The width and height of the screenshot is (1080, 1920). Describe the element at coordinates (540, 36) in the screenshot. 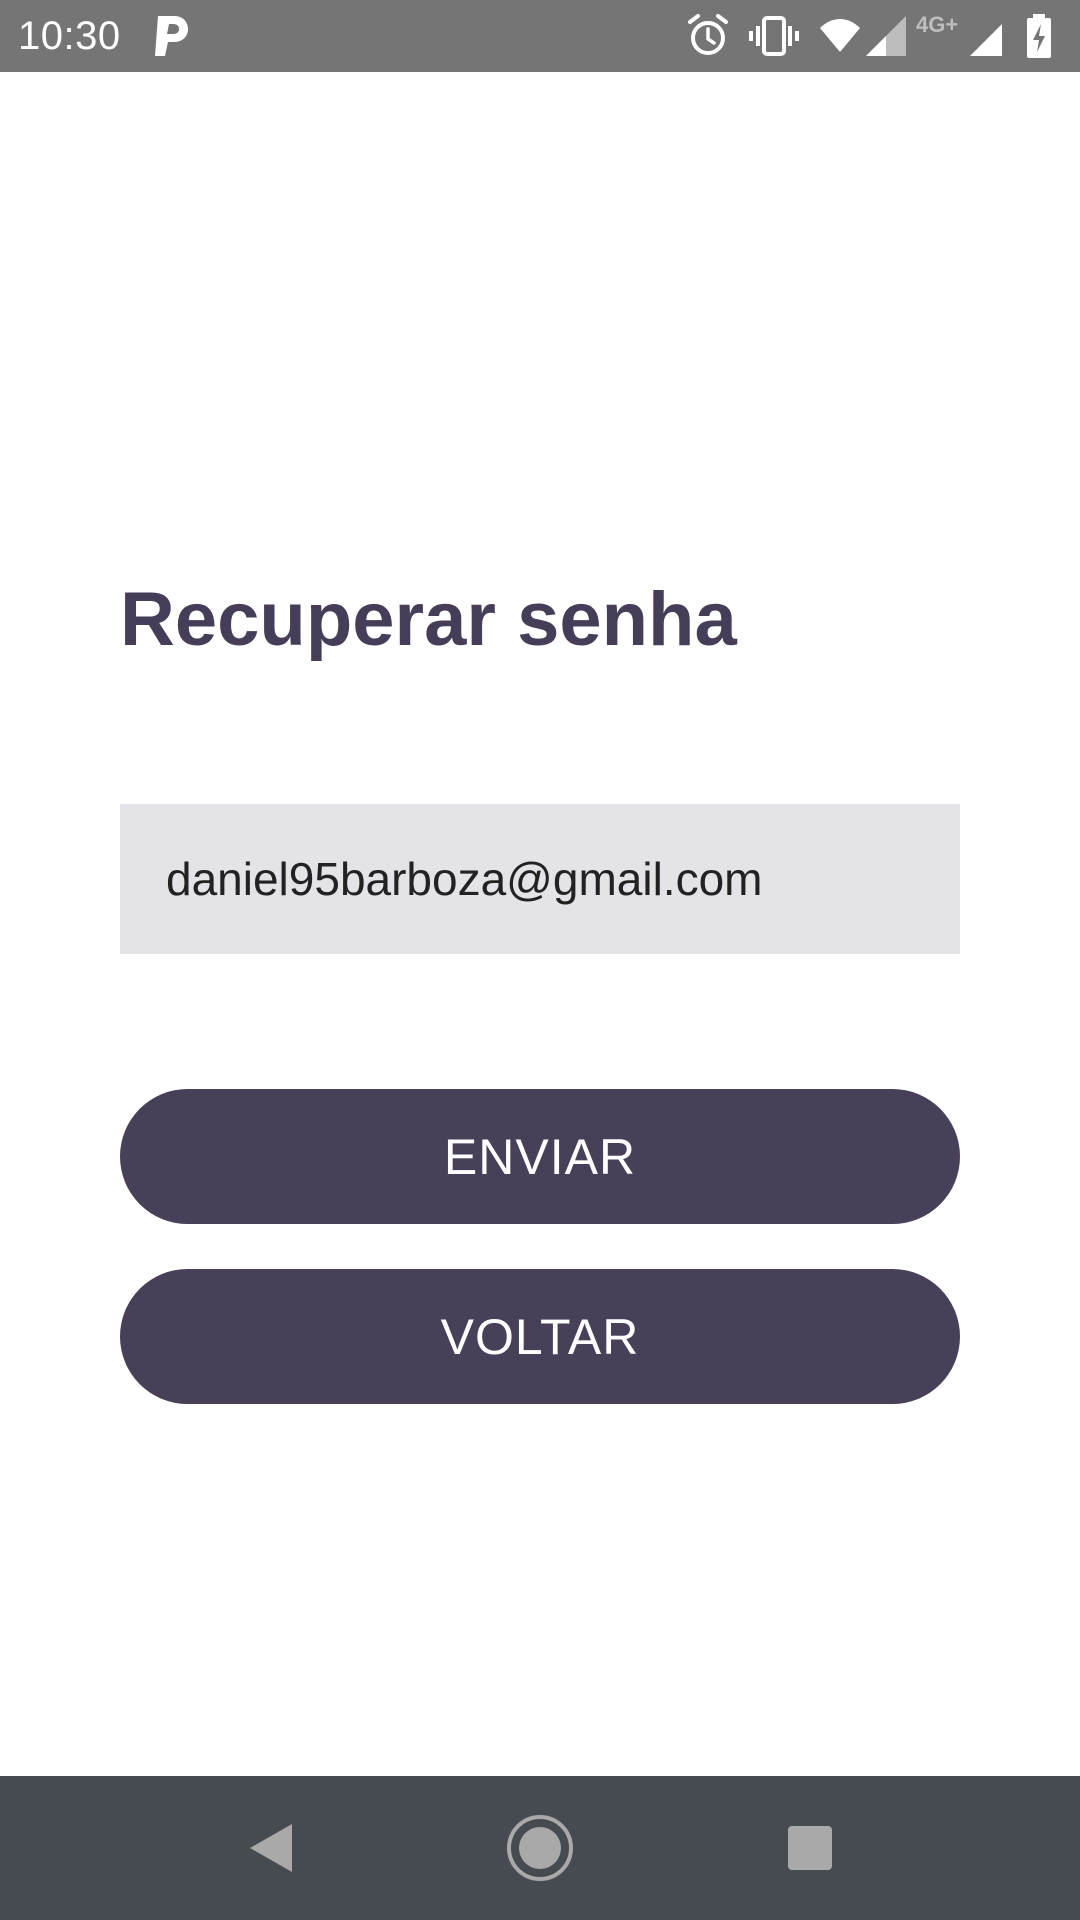

I see `status-bar: 10:30 4G+` at that location.